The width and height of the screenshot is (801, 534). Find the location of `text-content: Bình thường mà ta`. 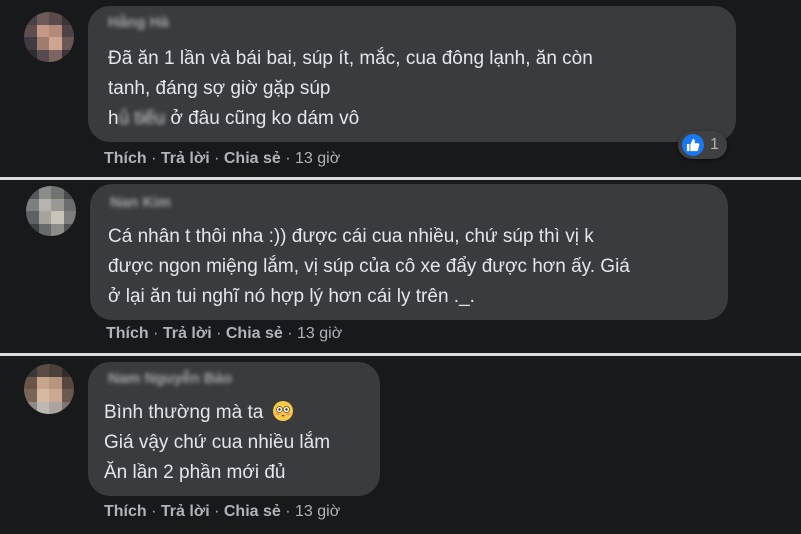

text-content: Bình thường mà ta is located at coordinates (184, 412).